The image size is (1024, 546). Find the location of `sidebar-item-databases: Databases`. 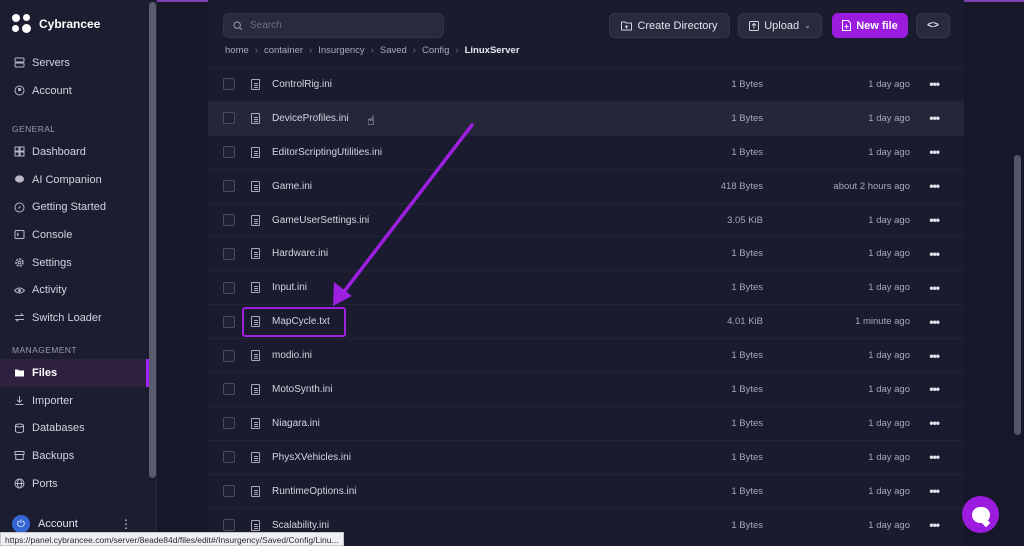

sidebar-item-databases: Databases is located at coordinates (74, 428).